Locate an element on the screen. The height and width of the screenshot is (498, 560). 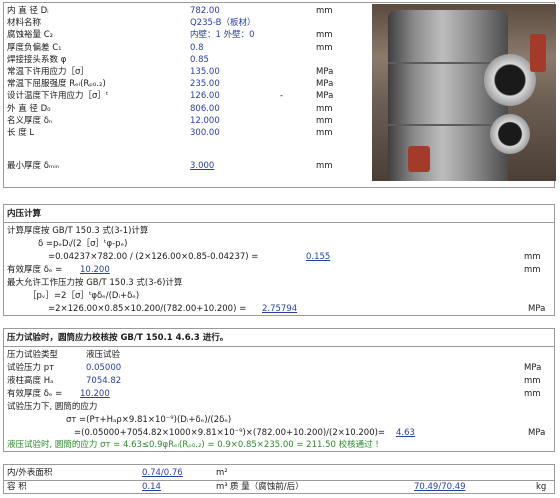
liquid-height-value: 7054.82 is located at coordinates (104, 381).